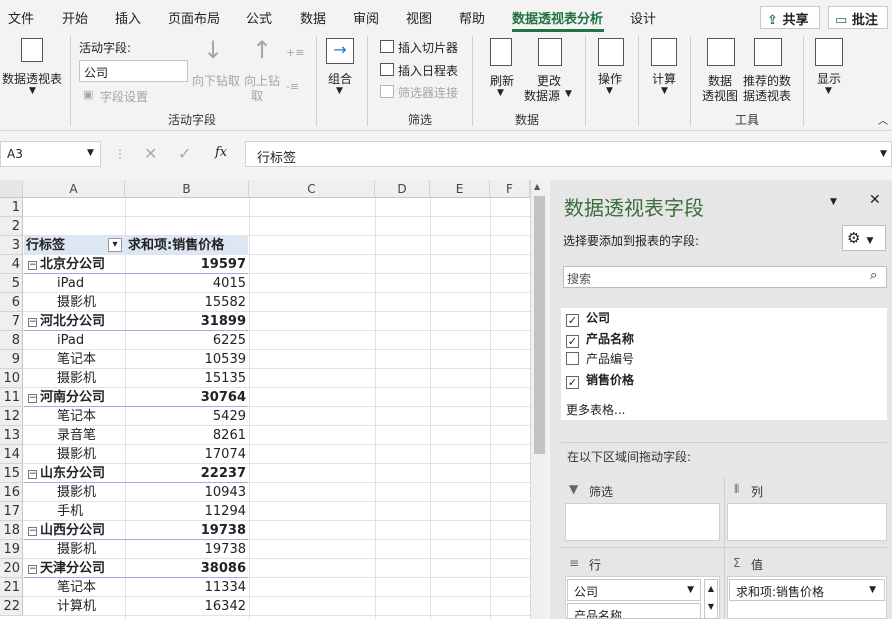  I want to click on close-icon: ✕, so click(875, 200).